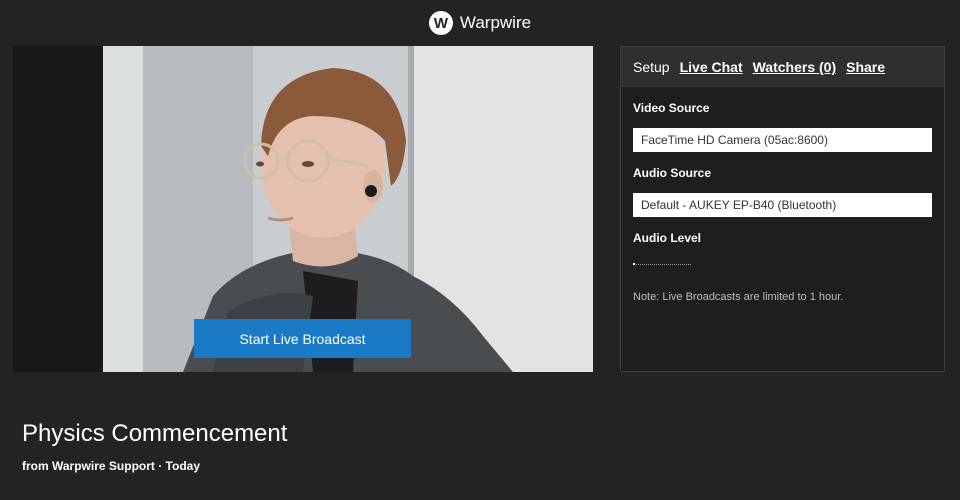 This screenshot has width=960, height=500. What do you see at coordinates (495, 22) in the screenshot?
I see `brand-name: Warpwire` at bounding box center [495, 22].